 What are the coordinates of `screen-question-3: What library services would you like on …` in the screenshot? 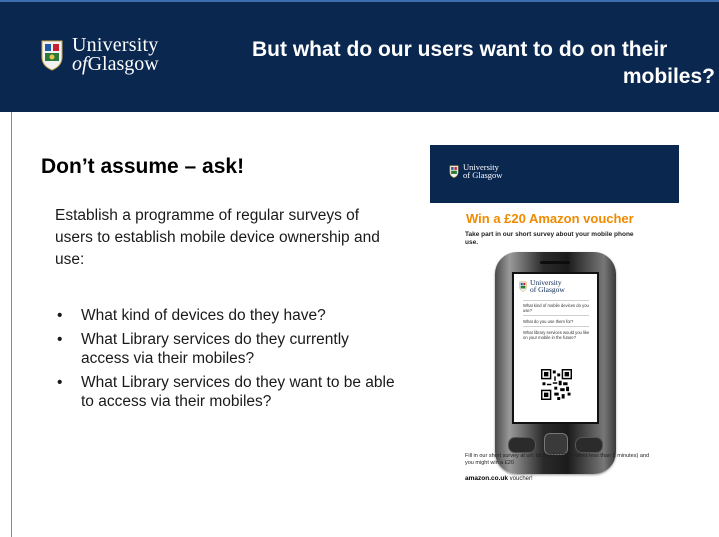 It's located at (556, 335).